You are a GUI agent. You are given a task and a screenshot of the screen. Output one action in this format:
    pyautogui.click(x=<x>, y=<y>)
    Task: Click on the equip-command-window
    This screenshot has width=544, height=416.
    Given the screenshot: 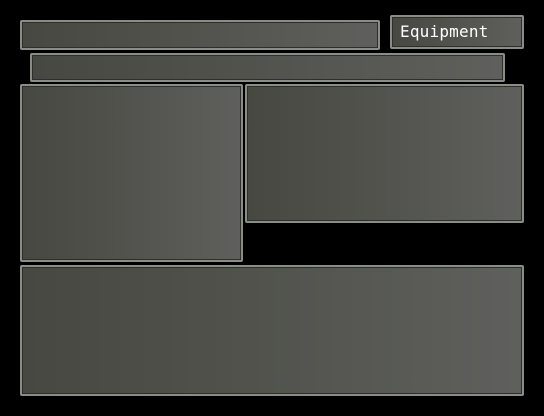 What is the action you would take?
    pyautogui.click(x=267, y=67)
    